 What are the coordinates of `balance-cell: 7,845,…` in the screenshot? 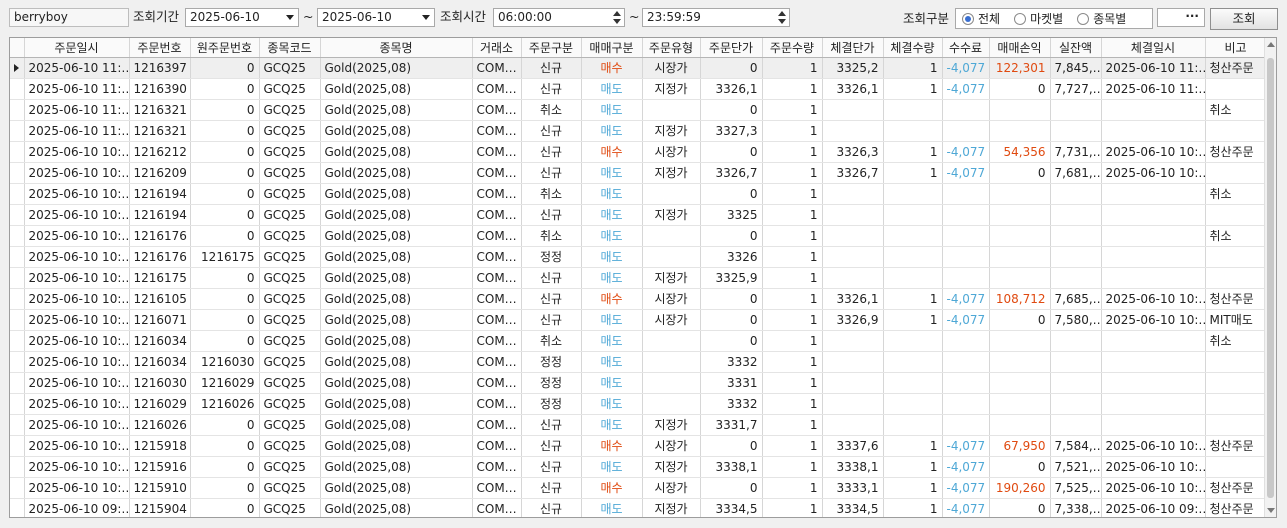 It's located at (1076, 68).